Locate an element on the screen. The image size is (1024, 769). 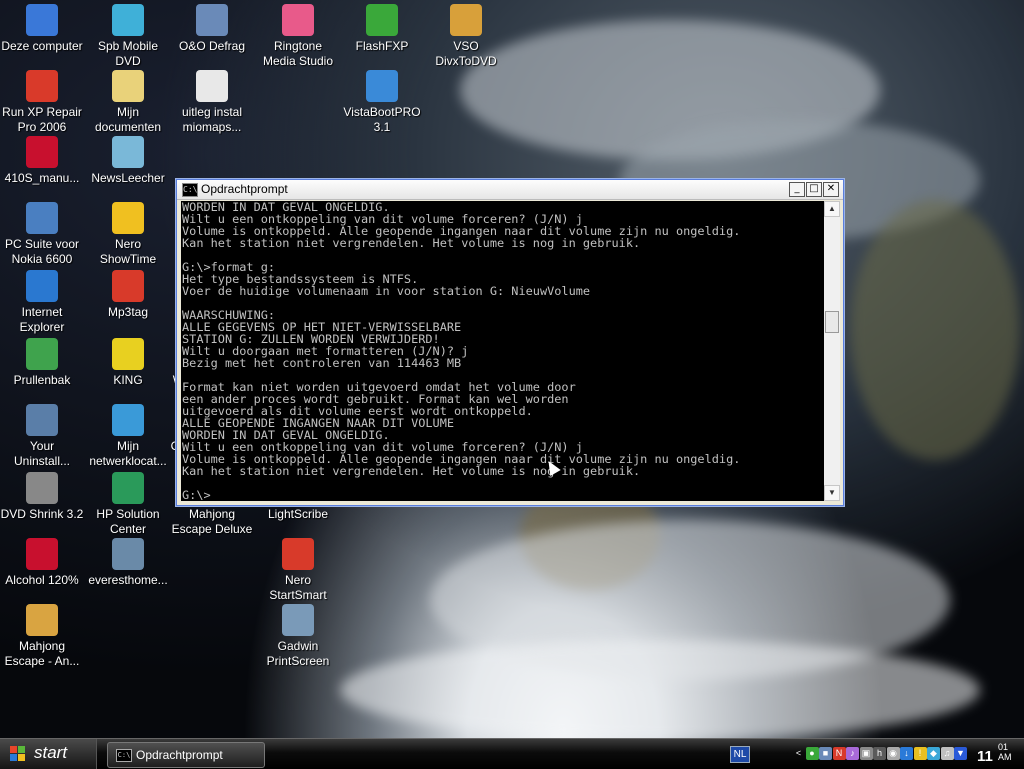
dvd-shrink-icon is located at coordinates (42, 488).